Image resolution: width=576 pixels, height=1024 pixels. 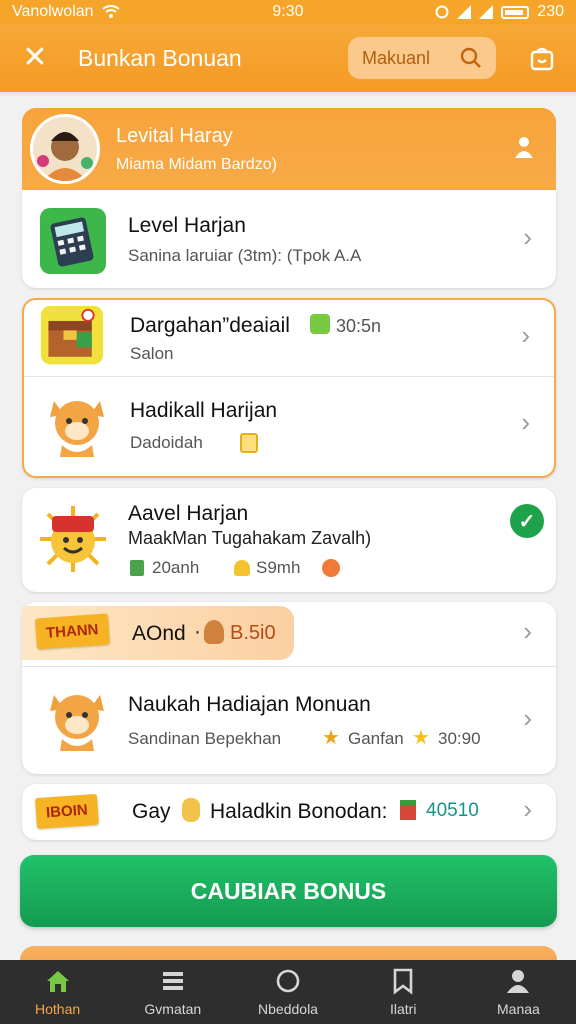 What do you see at coordinates (396, 57) in the screenshot?
I see `search-label: Makuanl` at bounding box center [396, 57].